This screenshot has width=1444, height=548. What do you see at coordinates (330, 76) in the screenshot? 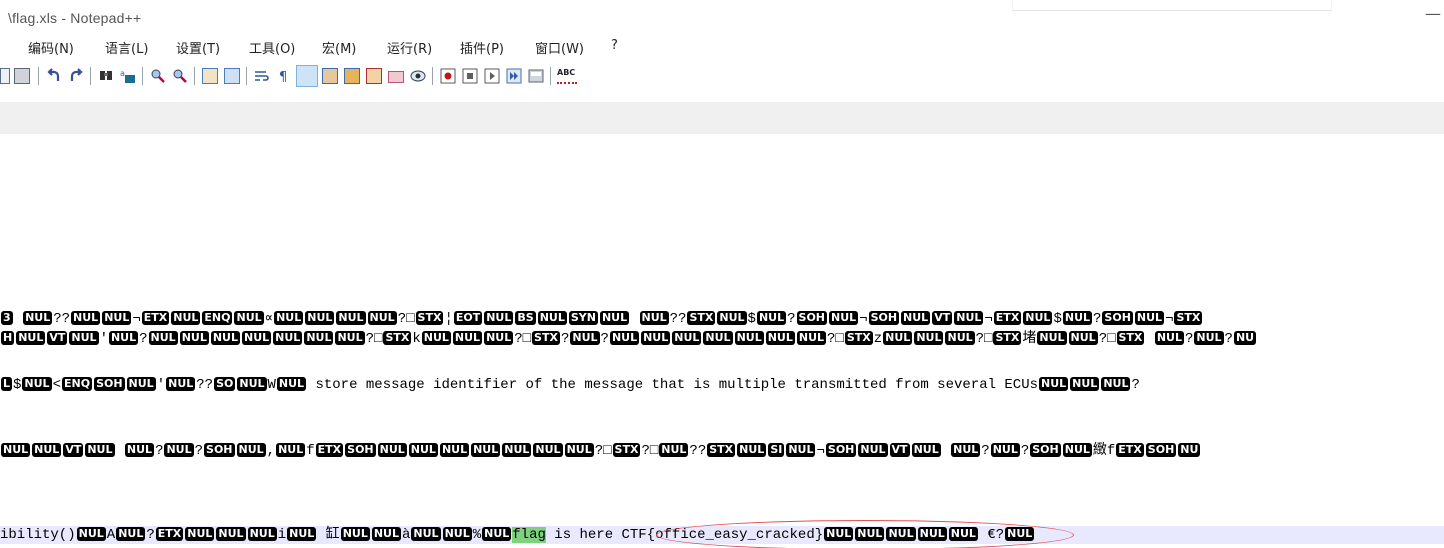
I see `document-map-icon` at bounding box center [330, 76].